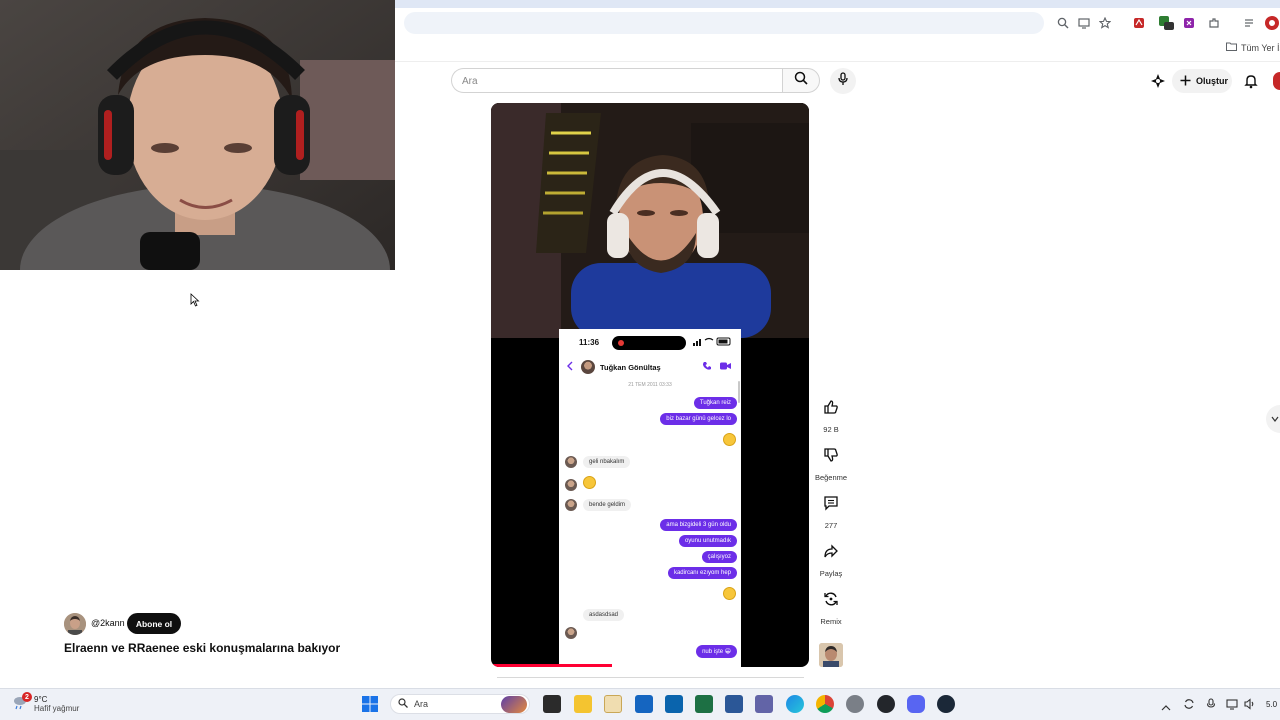  What do you see at coordinates (1189, 23) in the screenshot?
I see `purple-extension-icon` at bounding box center [1189, 23].